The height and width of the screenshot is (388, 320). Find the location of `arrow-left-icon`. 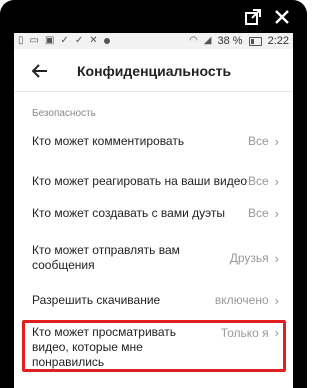

arrow-left-icon is located at coordinates (39, 71).